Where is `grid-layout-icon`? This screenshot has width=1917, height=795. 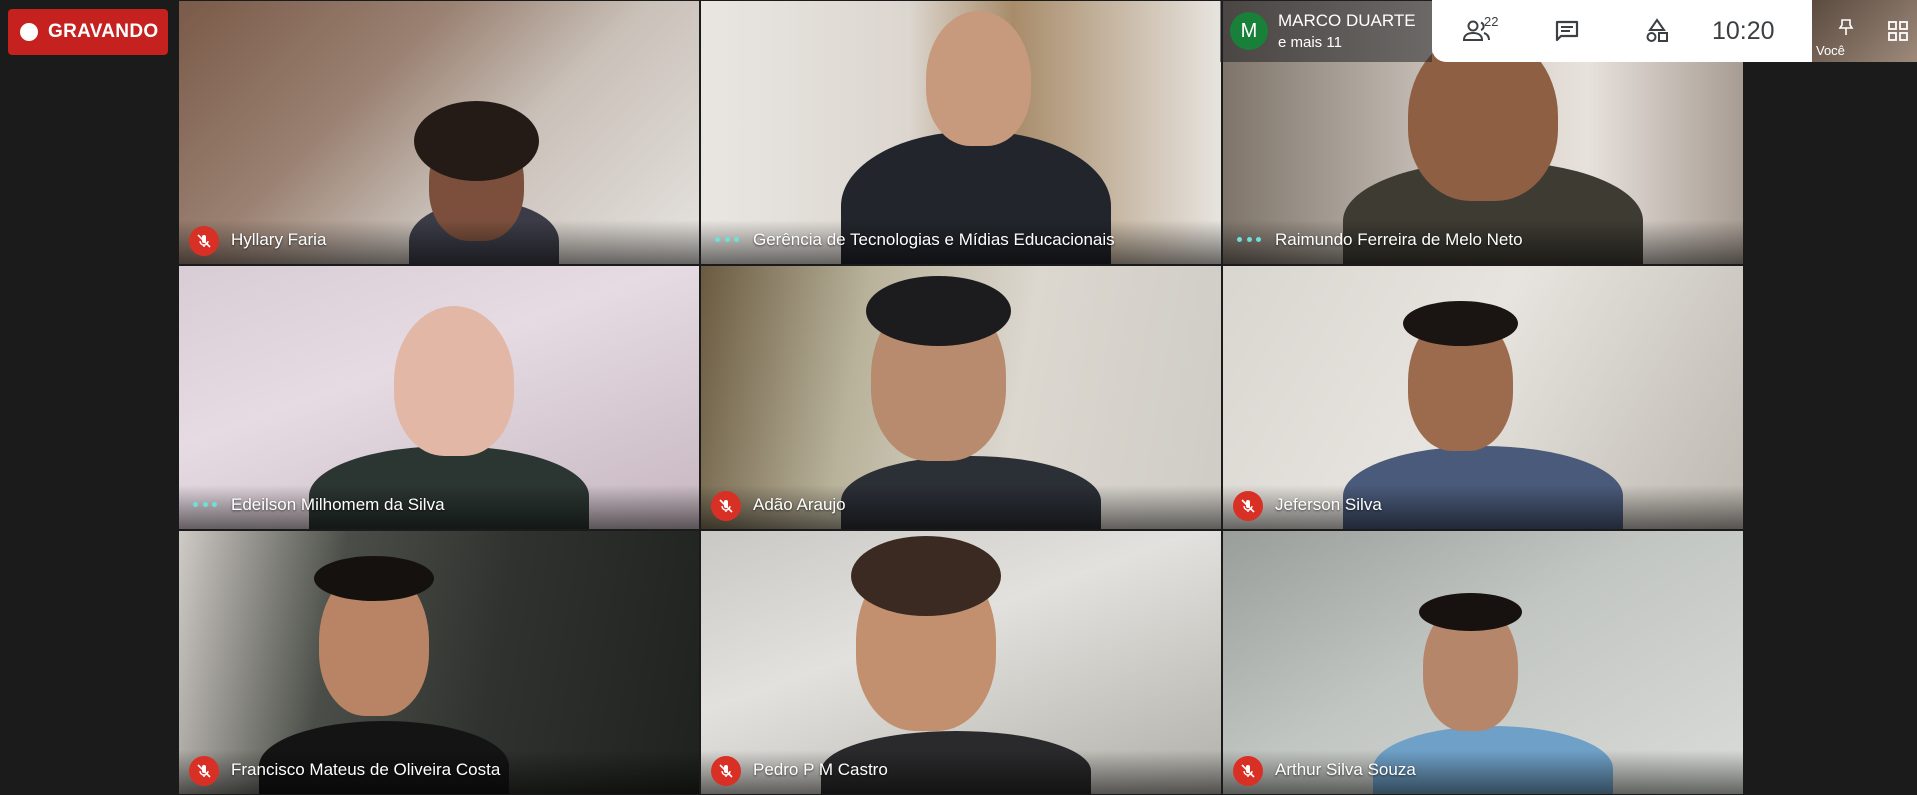
grid-layout-icon is located at coordinates (1898, 31).